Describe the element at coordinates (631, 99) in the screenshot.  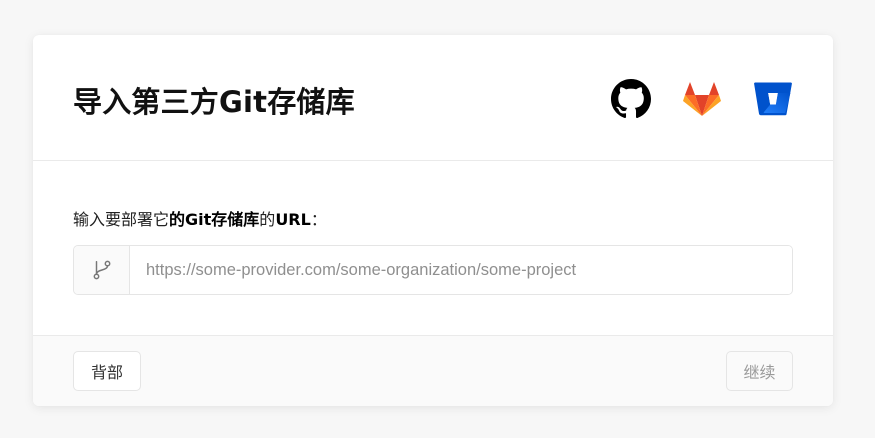
I see `github-icon` at that location.